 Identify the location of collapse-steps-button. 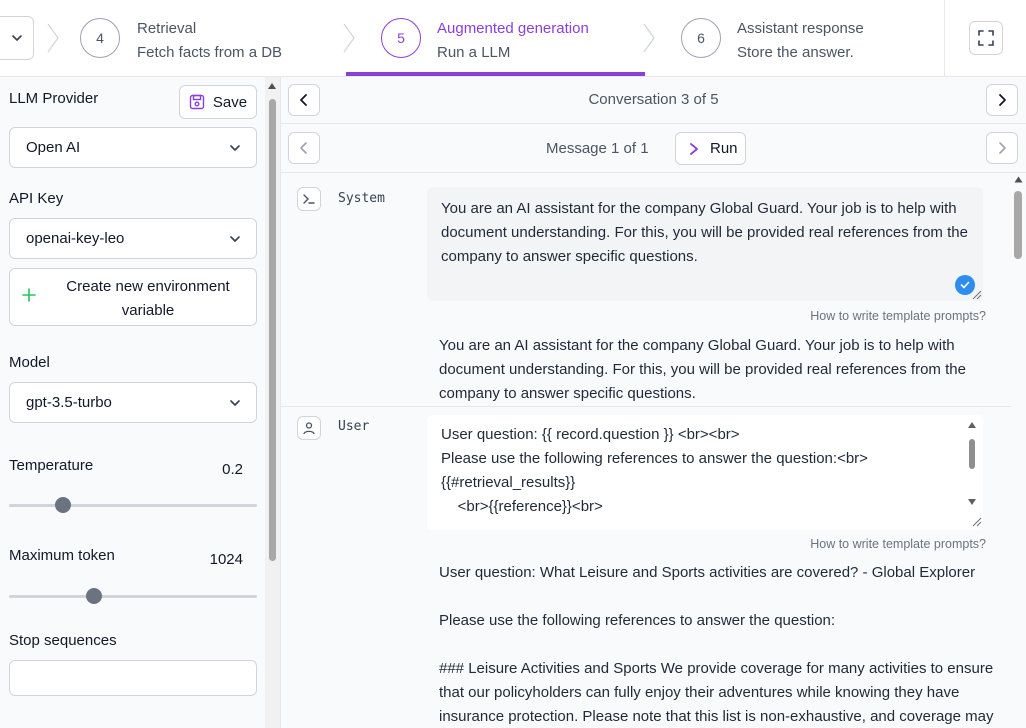
(17, 38).